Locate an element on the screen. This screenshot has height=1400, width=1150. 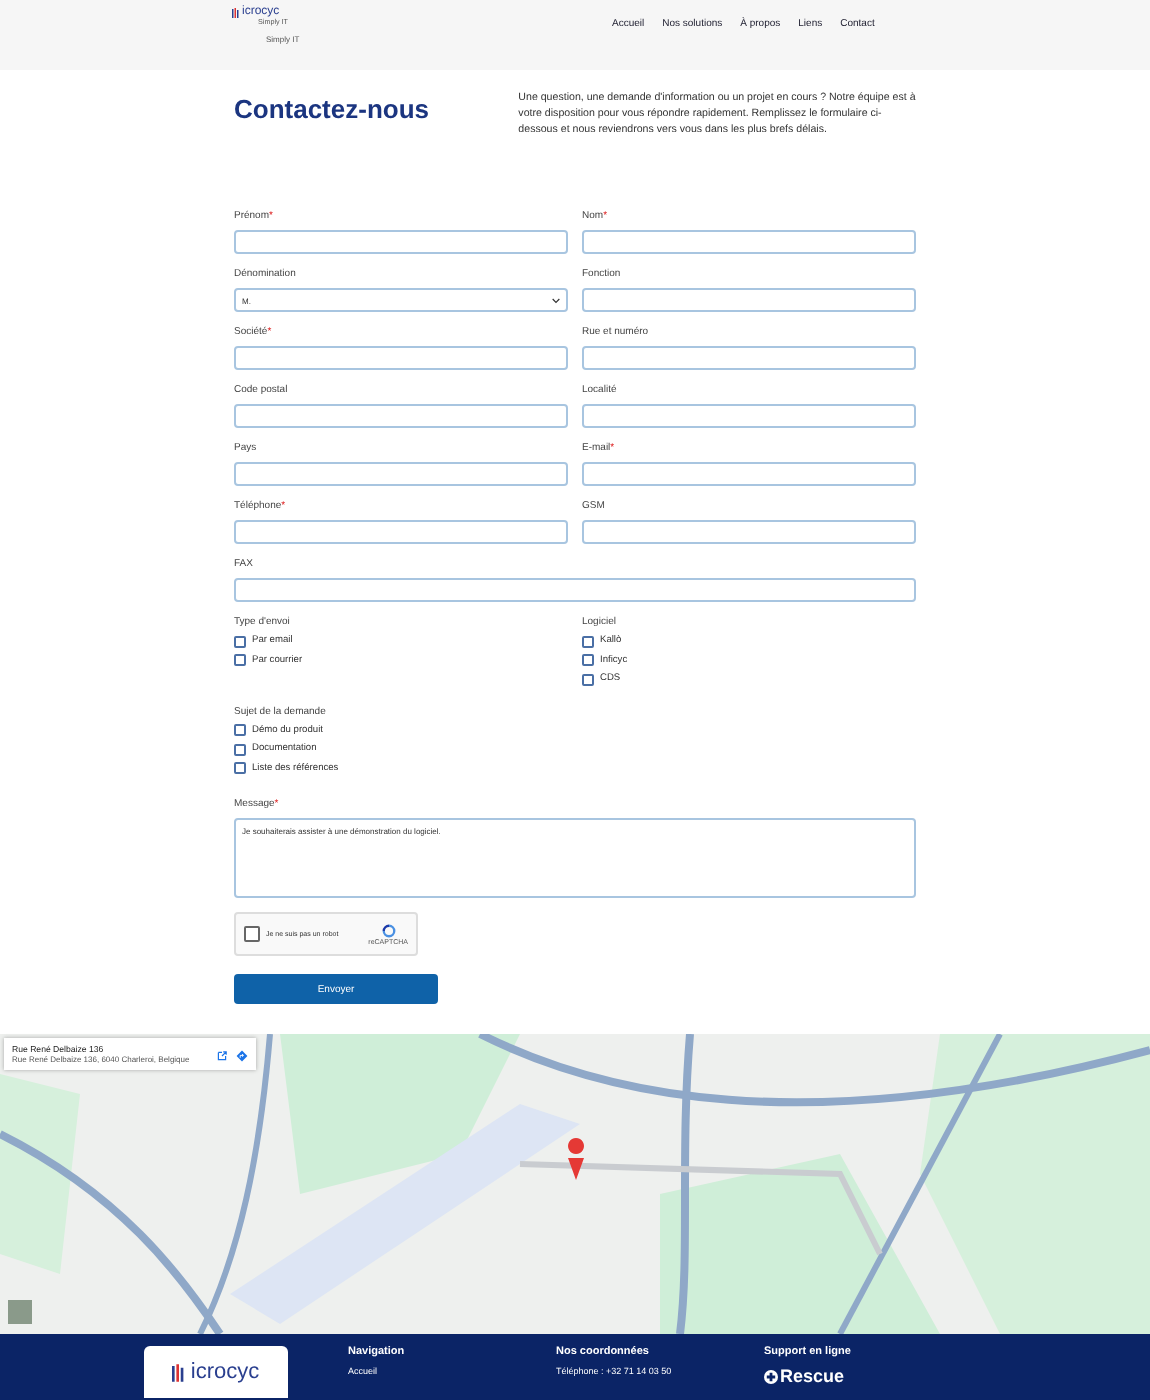
captcha-checkbox is located at coordinates (252, 934).